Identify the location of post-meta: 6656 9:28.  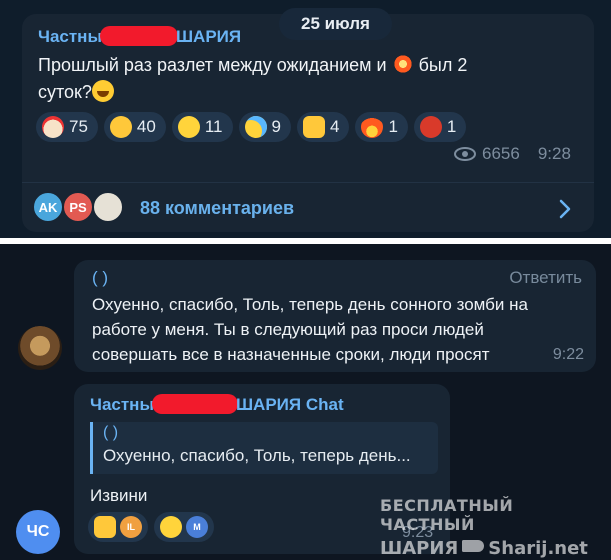
(512, 154).